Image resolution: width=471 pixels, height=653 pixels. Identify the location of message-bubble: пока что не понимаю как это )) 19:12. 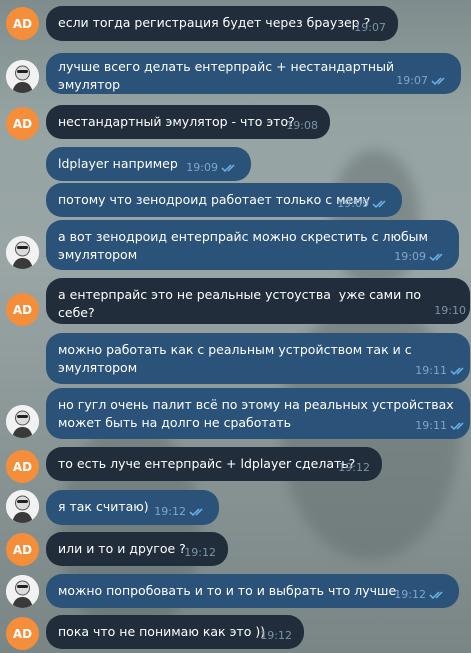
(175, 632).